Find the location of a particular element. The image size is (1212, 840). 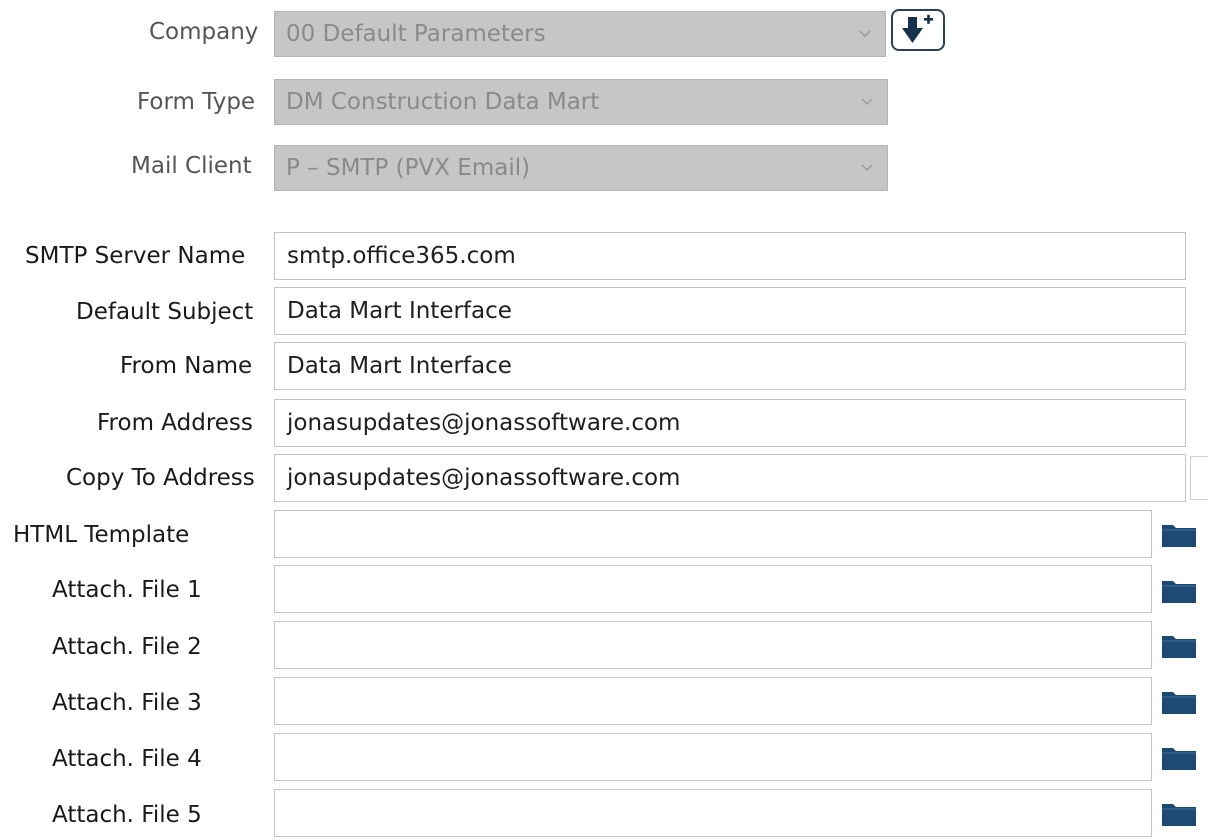

mail-client-select-value: P – SMTP (PVX Email) is located at coordinates (408, 168).